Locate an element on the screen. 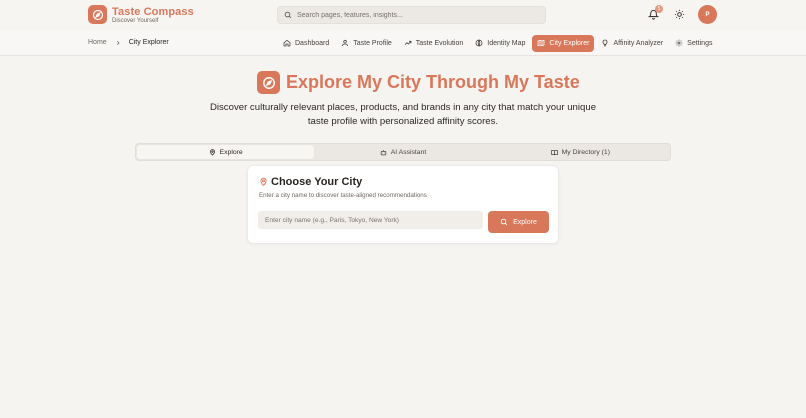 The width and height of the screenshot is (806, 418). breadcrumb-home: Home is located at coordinates (97, 42).